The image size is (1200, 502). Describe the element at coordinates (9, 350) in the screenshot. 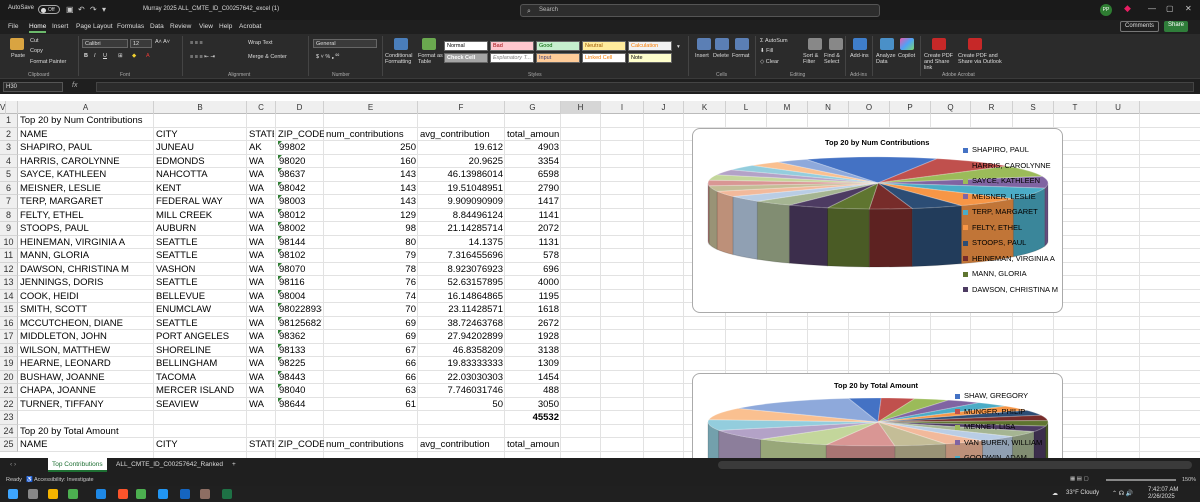

I see `row-header: 18` at that location.